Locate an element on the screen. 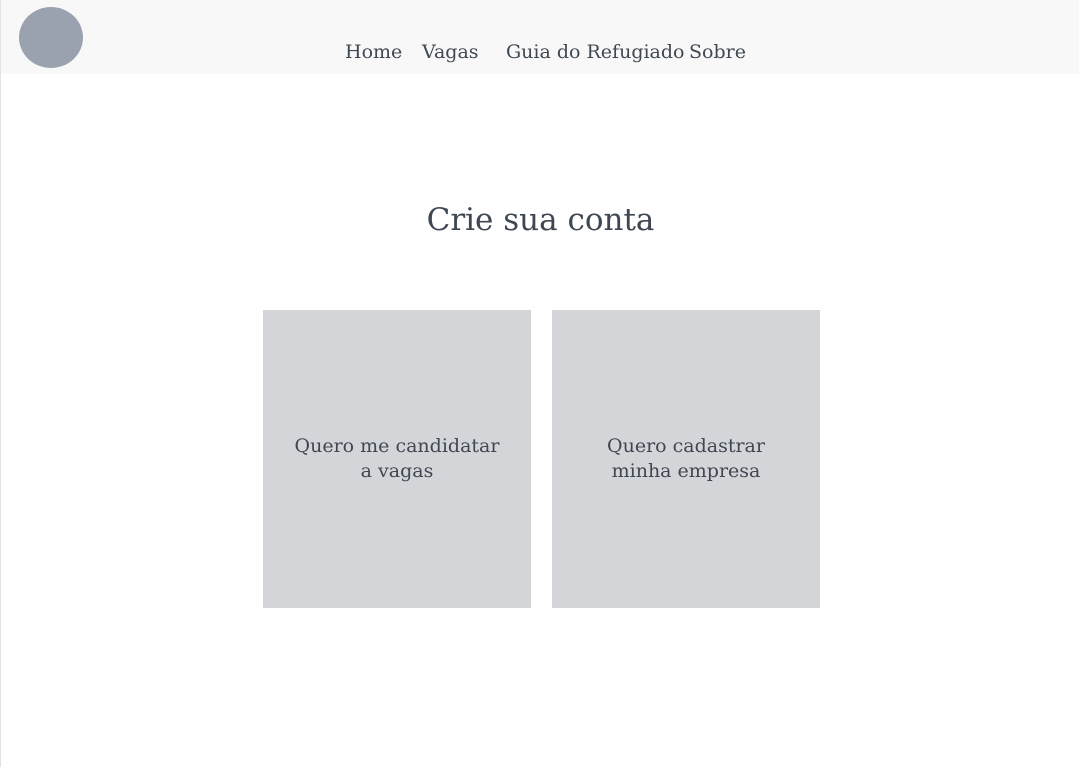  candidate-signup-card: Quero me candidatar a vagas is located at coordinates (397, 459).